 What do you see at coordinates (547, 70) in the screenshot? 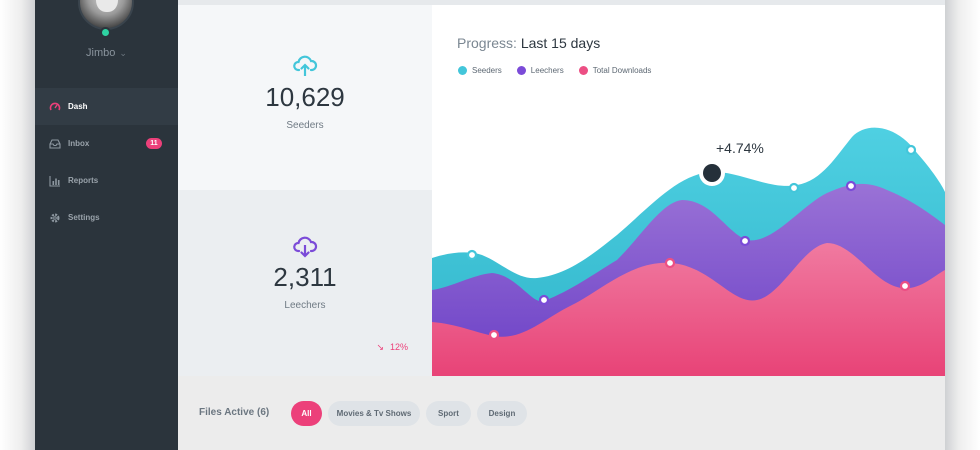
I see `legend-label: Leechers` at bounding box center [547, 70].